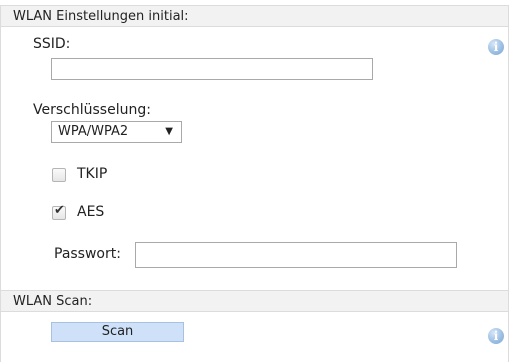 The width and height of the screenshot is (511, 362). Describe the element at coordinates (92, 174) in the screenshot. I see `tkip-label: TKIP` at that location.